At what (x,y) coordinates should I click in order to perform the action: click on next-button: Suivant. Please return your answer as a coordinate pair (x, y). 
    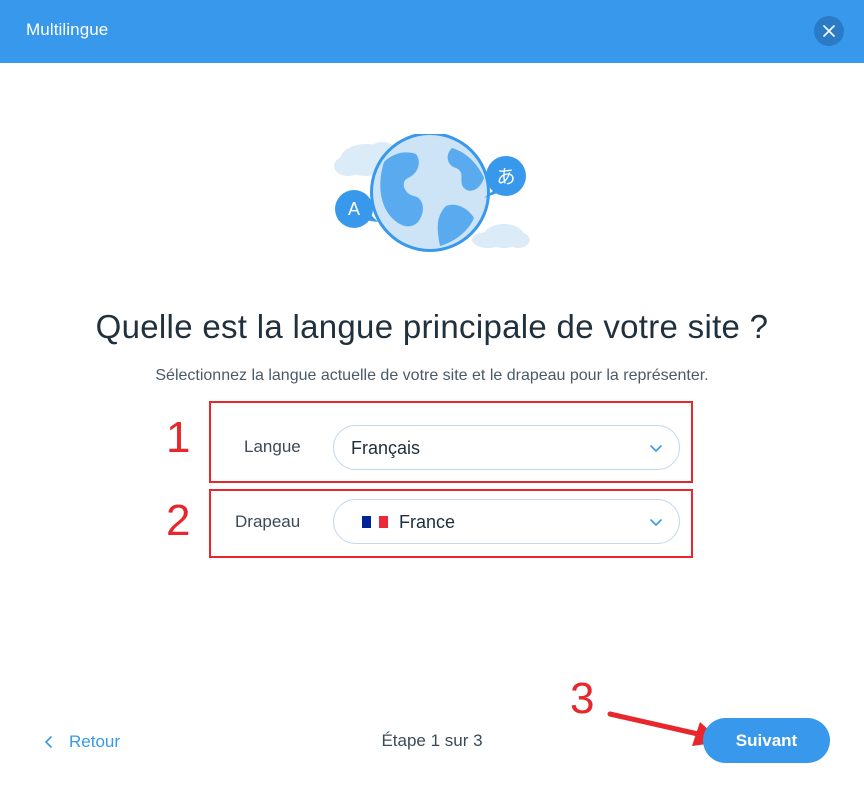
    Looking at the image, I should click on (766, 740).